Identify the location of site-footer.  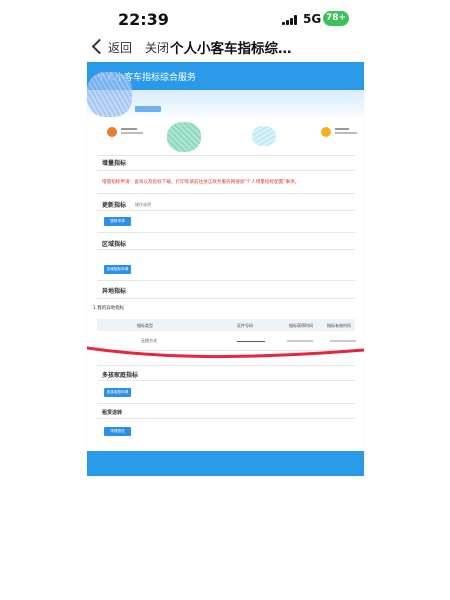
(225, 463).